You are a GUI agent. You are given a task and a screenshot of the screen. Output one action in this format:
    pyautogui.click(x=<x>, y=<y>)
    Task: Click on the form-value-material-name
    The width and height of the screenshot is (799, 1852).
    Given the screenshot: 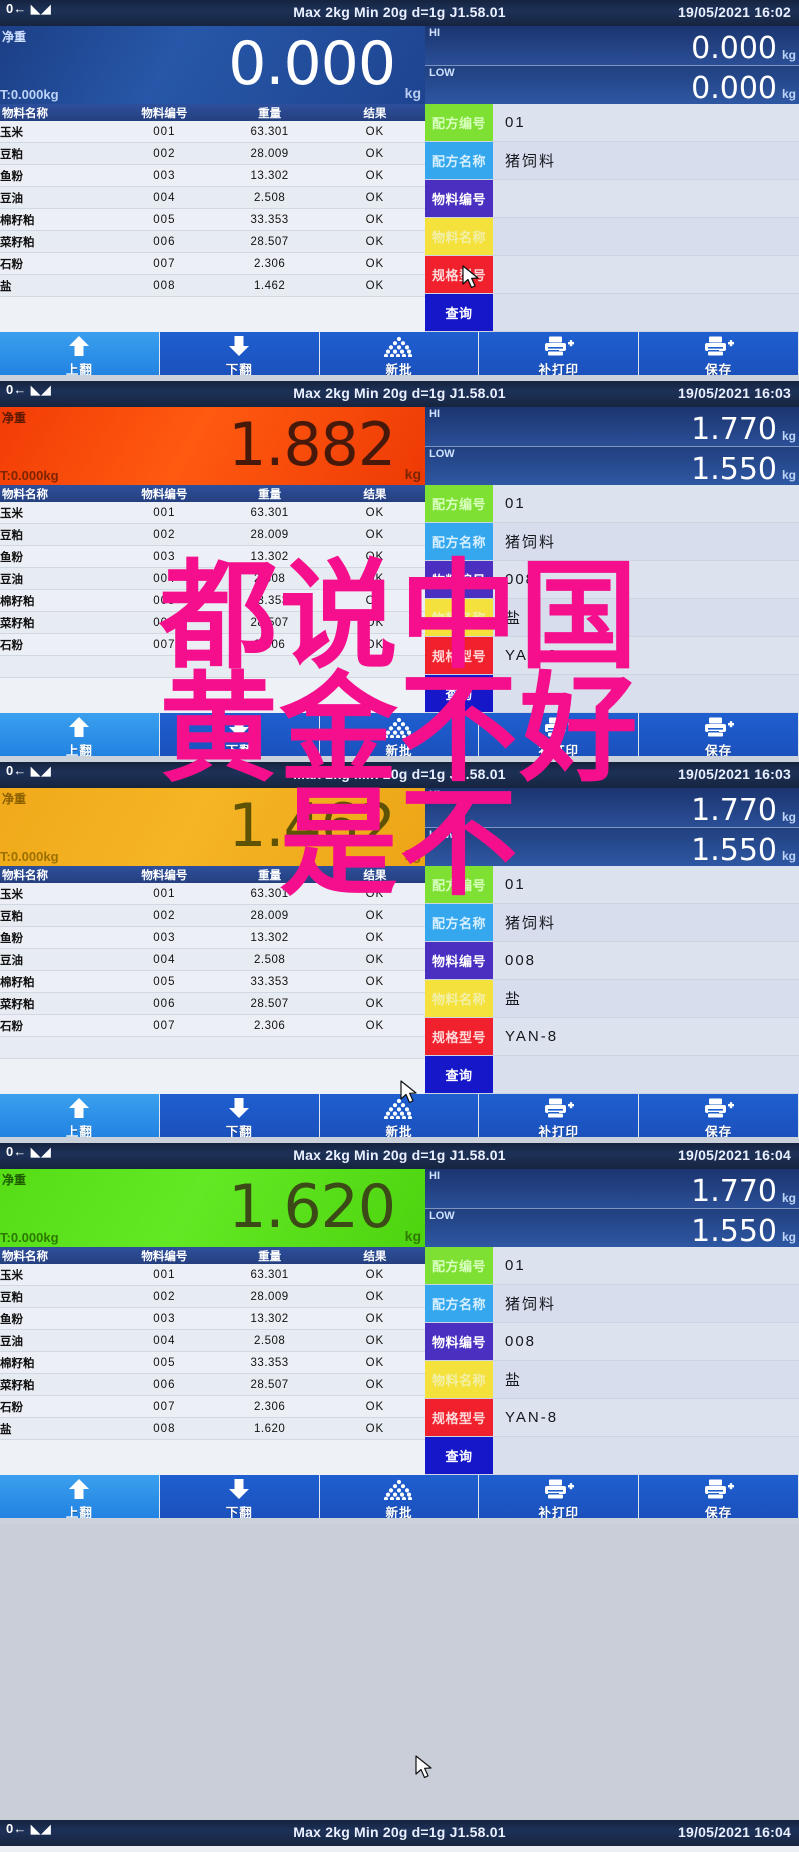 What is the action you would take?
    pyautogui.click(x=646, y=236)
    